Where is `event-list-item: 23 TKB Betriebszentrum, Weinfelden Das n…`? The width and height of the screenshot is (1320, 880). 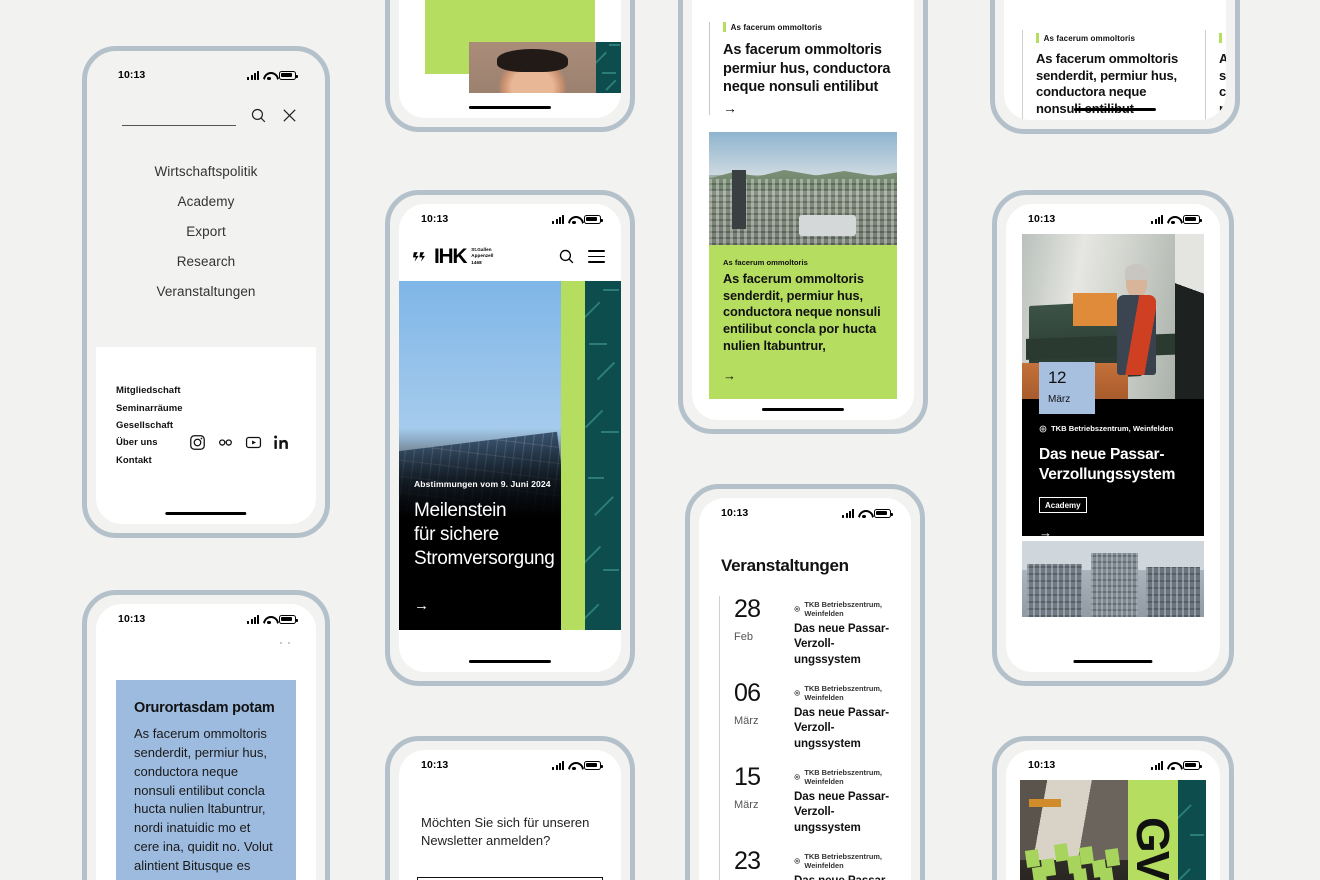 event-list-item: 23 TKB Betriebszentrum, Weinfelden Das n… is located at coordinates (815, 864).